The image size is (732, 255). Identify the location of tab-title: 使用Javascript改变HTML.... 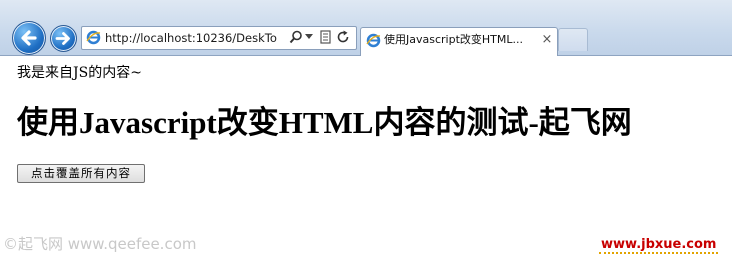
(453, 39).